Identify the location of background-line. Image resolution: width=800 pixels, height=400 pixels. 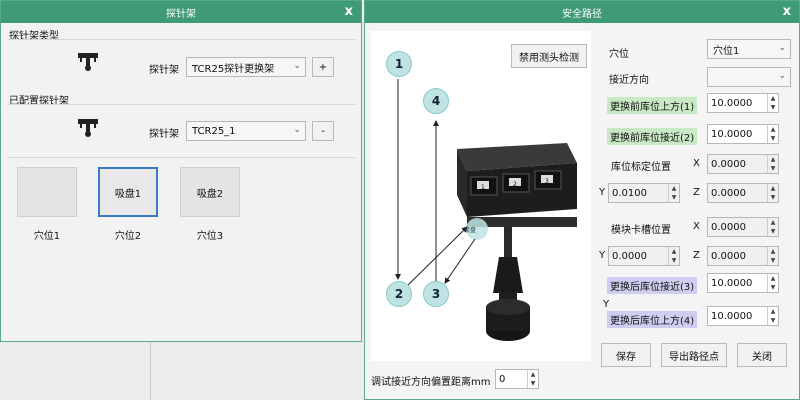
(150, 371).